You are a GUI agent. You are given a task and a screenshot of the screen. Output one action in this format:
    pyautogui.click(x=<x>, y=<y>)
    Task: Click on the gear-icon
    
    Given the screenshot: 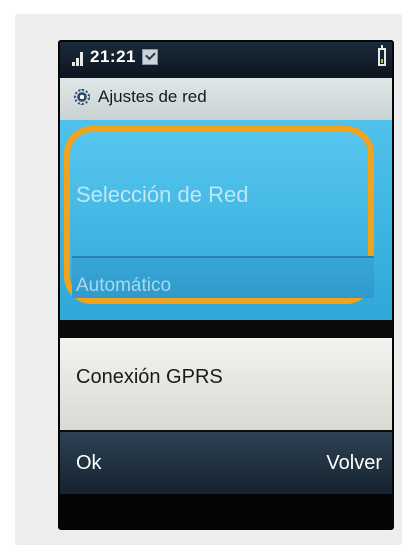 What is the action you would take?
    pyautogui.click(x=82, y=97)
    